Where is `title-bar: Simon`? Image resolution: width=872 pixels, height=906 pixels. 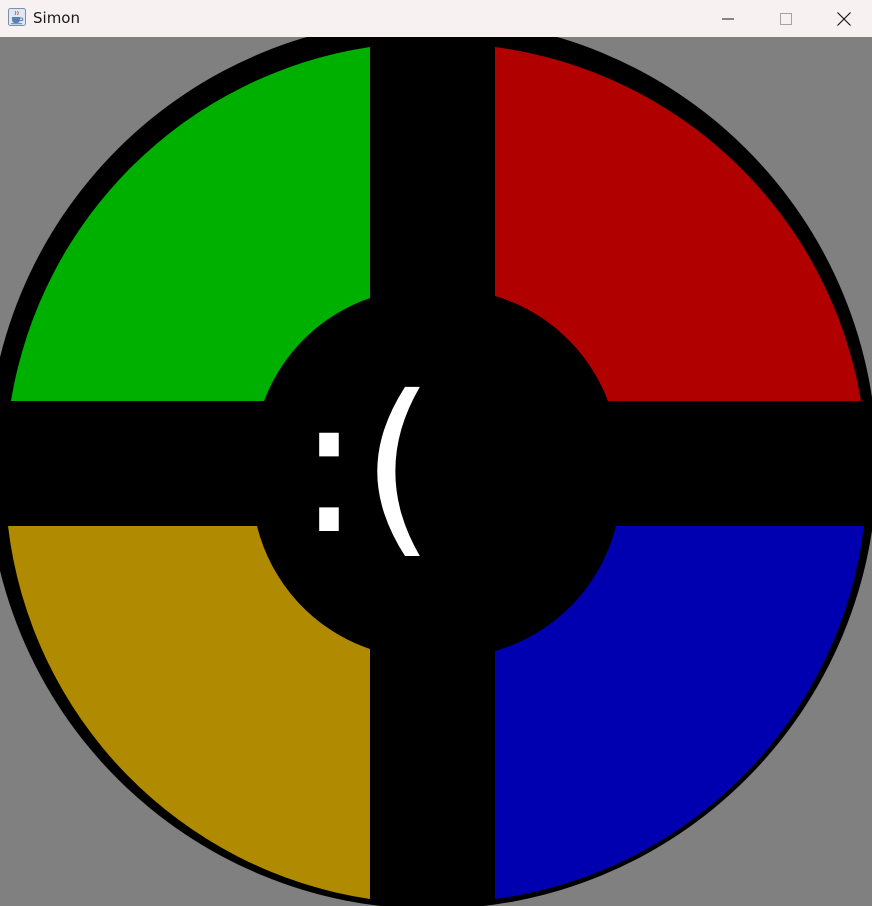 title-bar: Simon is located at coordinates (436, 18).